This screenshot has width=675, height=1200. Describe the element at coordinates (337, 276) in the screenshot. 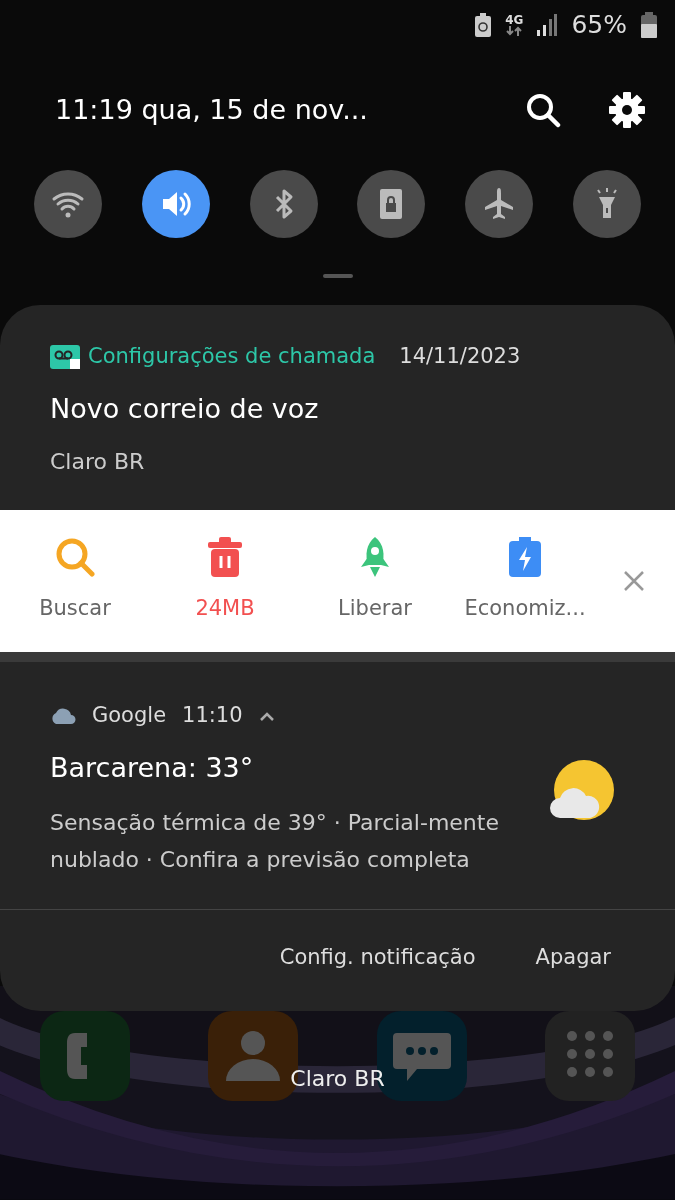

I see `drag-handle` at that location.